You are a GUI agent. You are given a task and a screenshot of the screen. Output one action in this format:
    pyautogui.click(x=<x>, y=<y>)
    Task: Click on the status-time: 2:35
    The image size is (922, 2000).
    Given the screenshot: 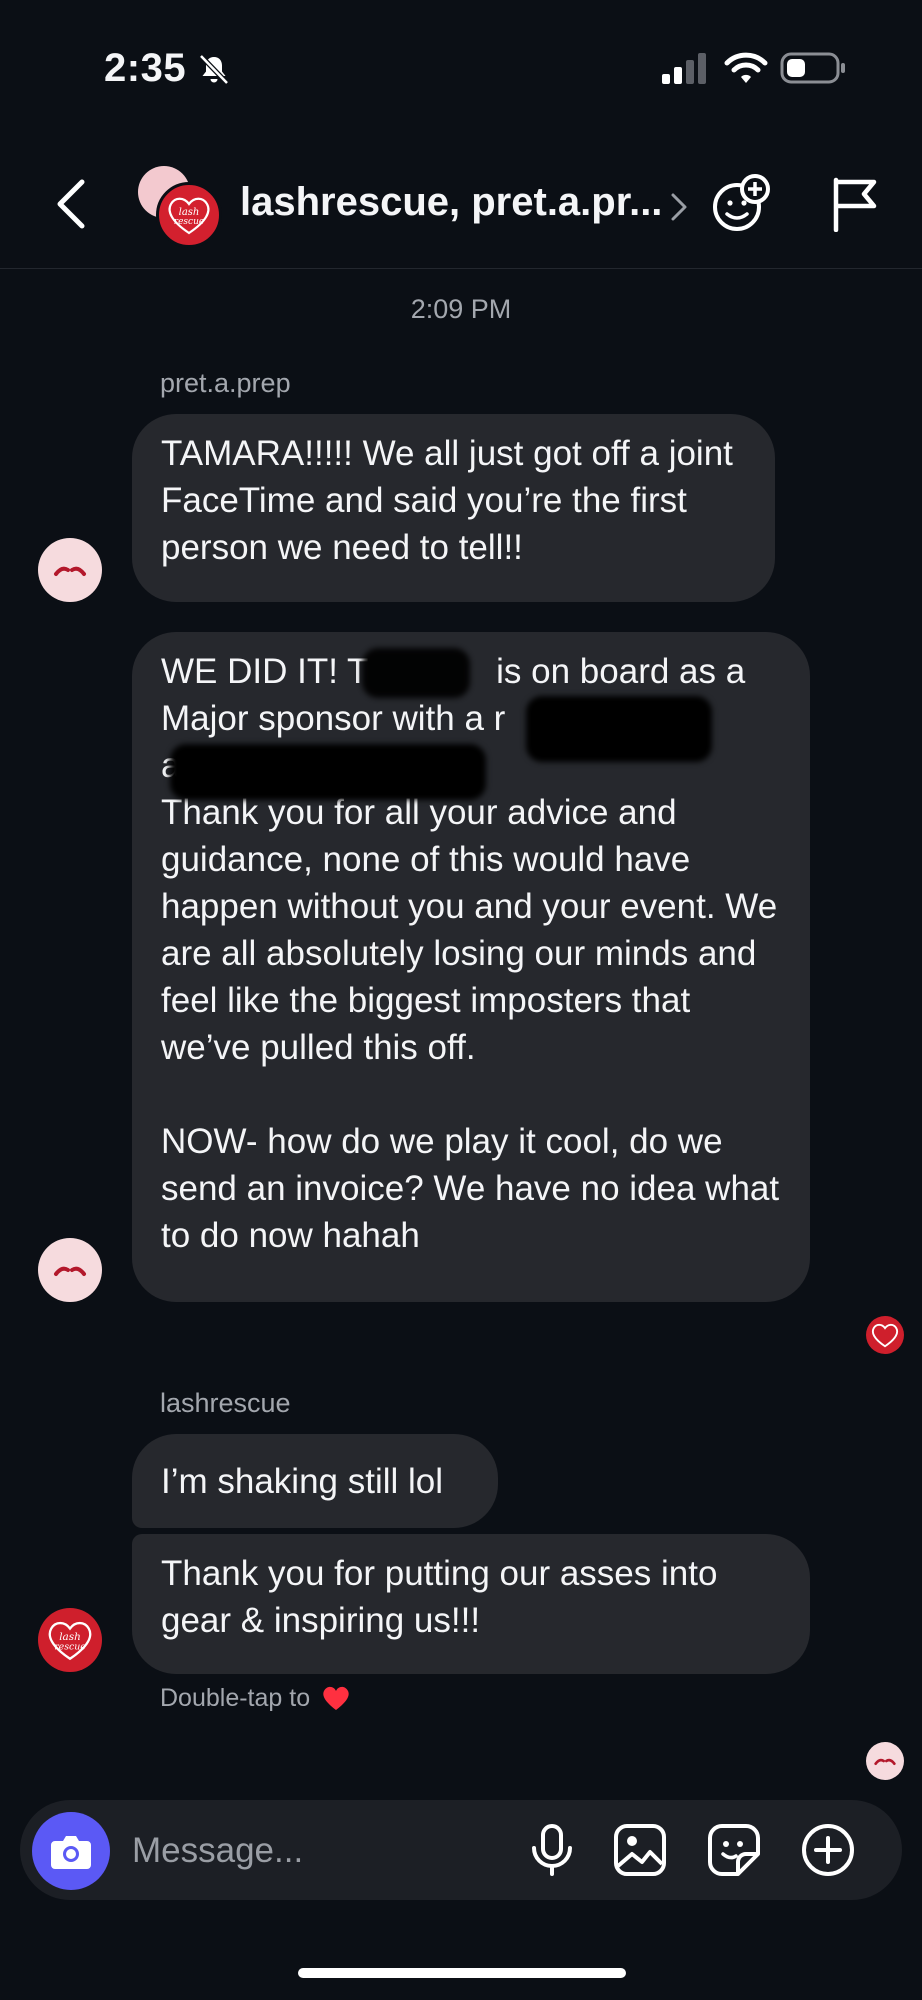 What is the action you would take?
    pyautogui.click(x=145, y=68)
    